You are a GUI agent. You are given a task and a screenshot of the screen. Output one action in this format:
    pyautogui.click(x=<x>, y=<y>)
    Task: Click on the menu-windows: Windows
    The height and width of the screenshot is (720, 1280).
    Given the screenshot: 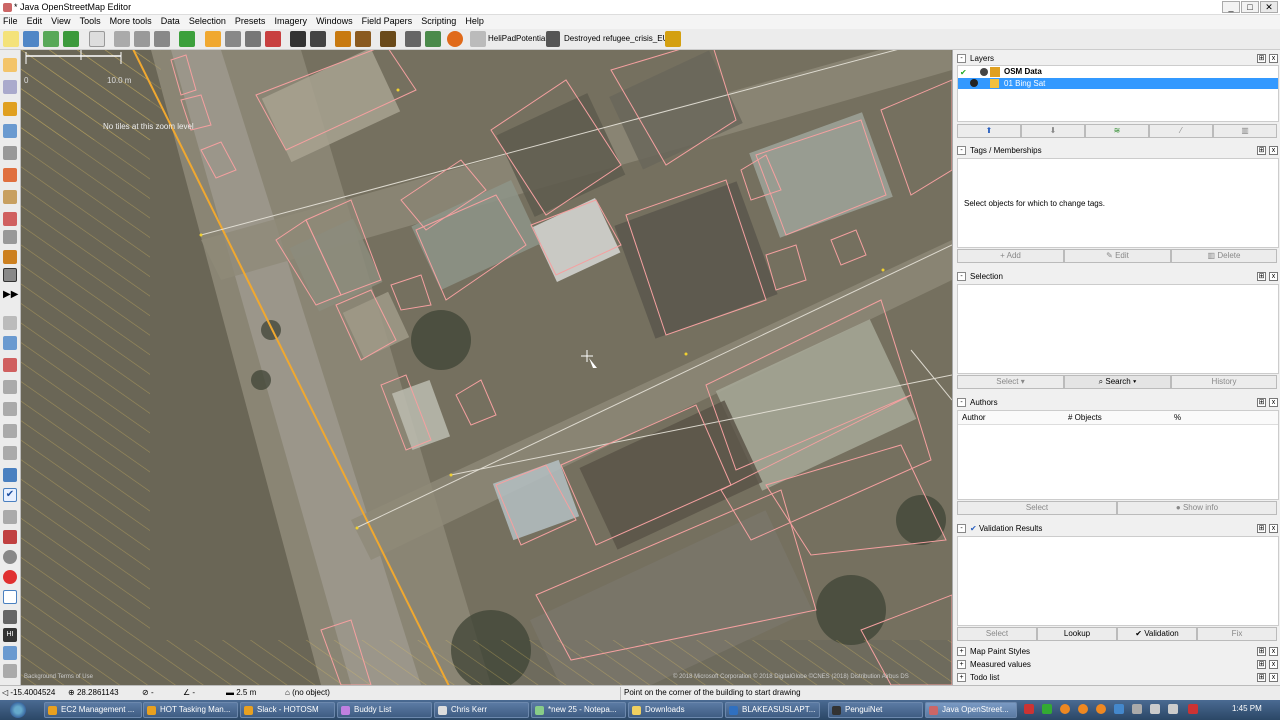 What is the action you would take?
    pyautogui.click(x=334, y=21)
    